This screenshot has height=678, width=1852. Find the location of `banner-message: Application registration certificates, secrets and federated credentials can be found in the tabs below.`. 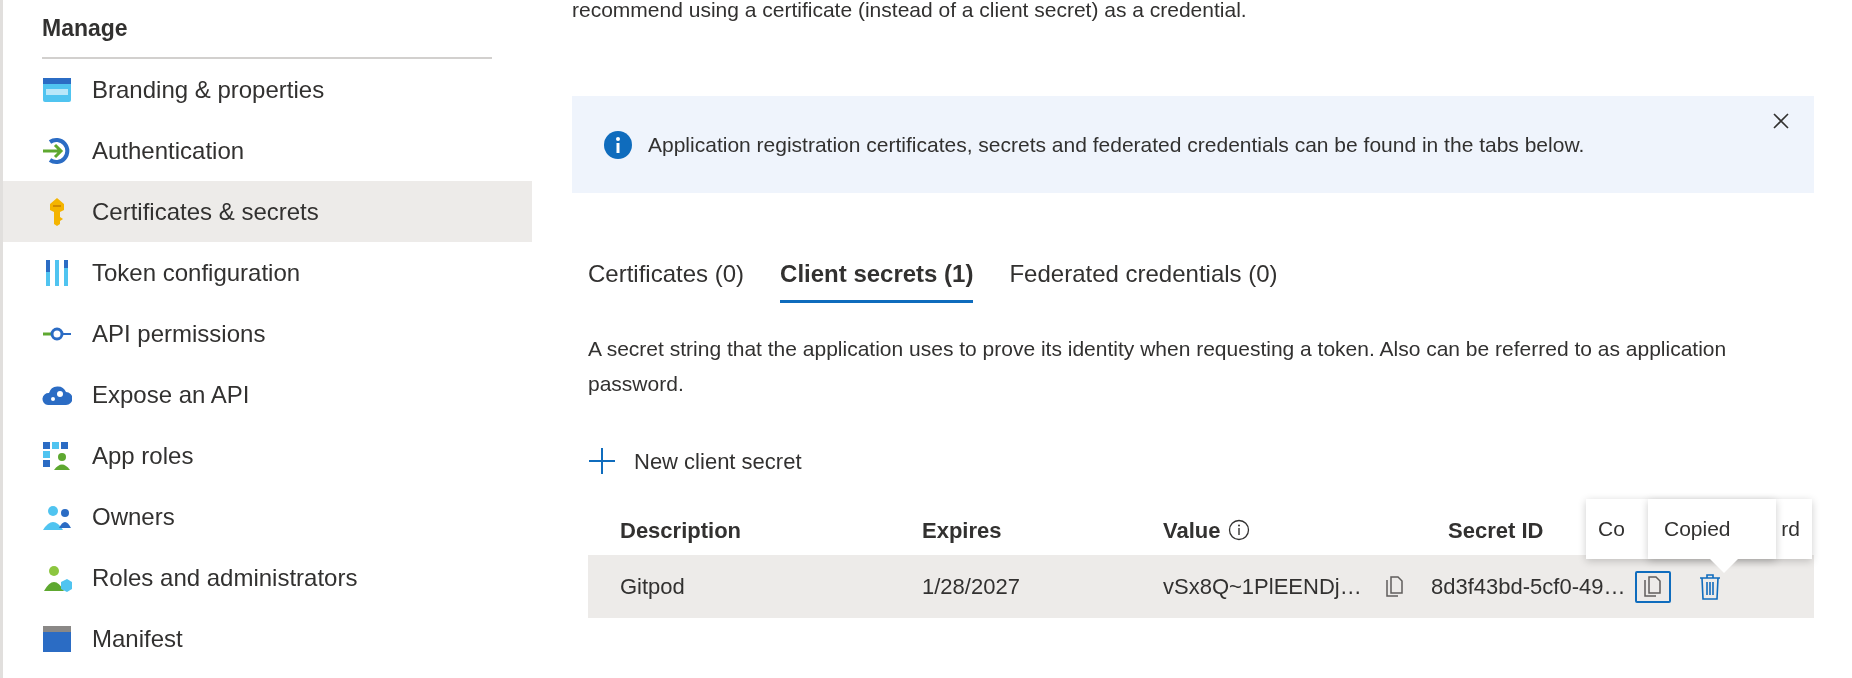

banner-message: Application registration certificates, secrets and federated credentials can be found in the tabs below. is located at coordinates (1117, 144).